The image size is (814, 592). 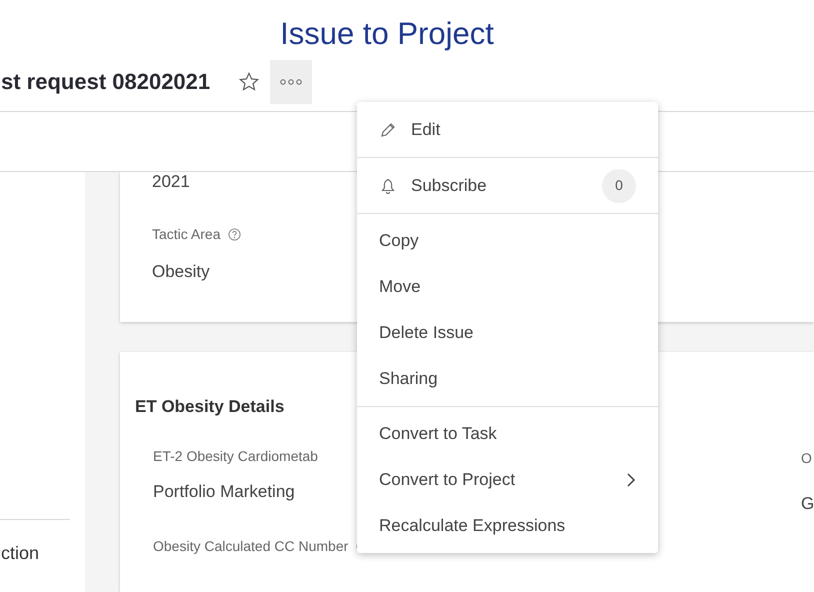 What do you see at coordinates (807, 504) in the screenshot?
I see `field-value: G` at bounding box center [807, 504].